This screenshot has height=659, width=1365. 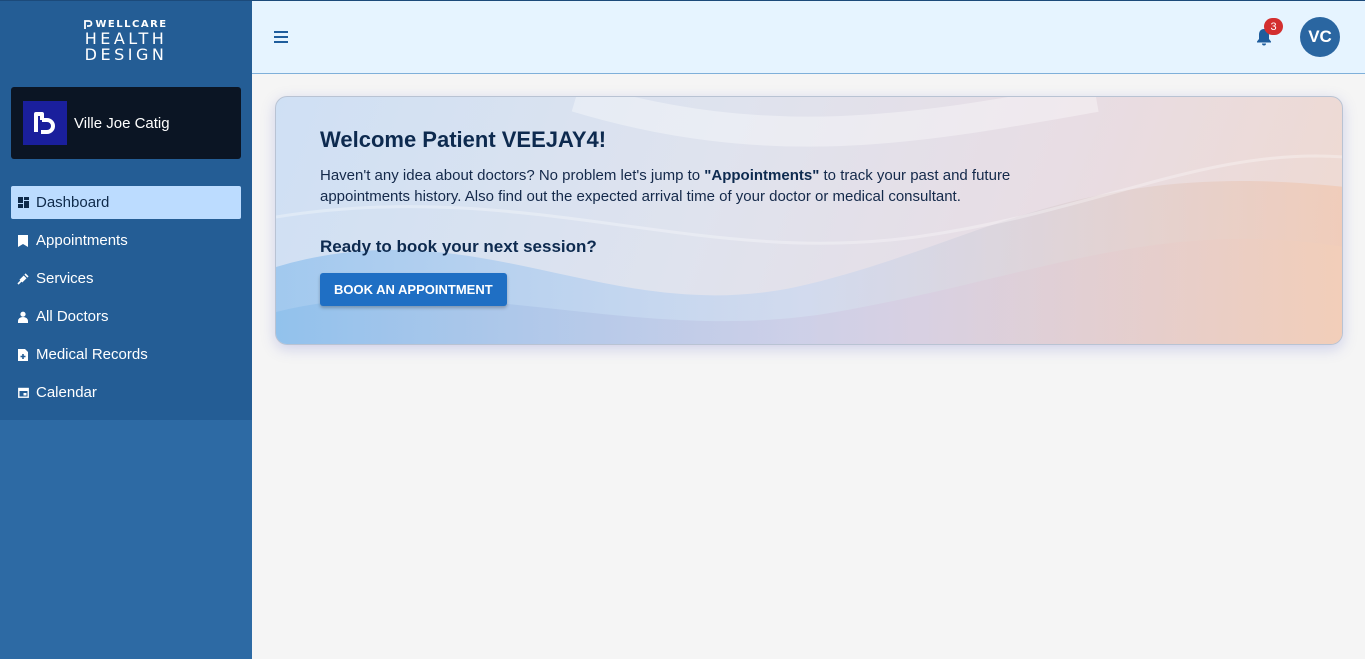 I want to click on user-name: Ville Joe Catig, so click(x=122, y=123).